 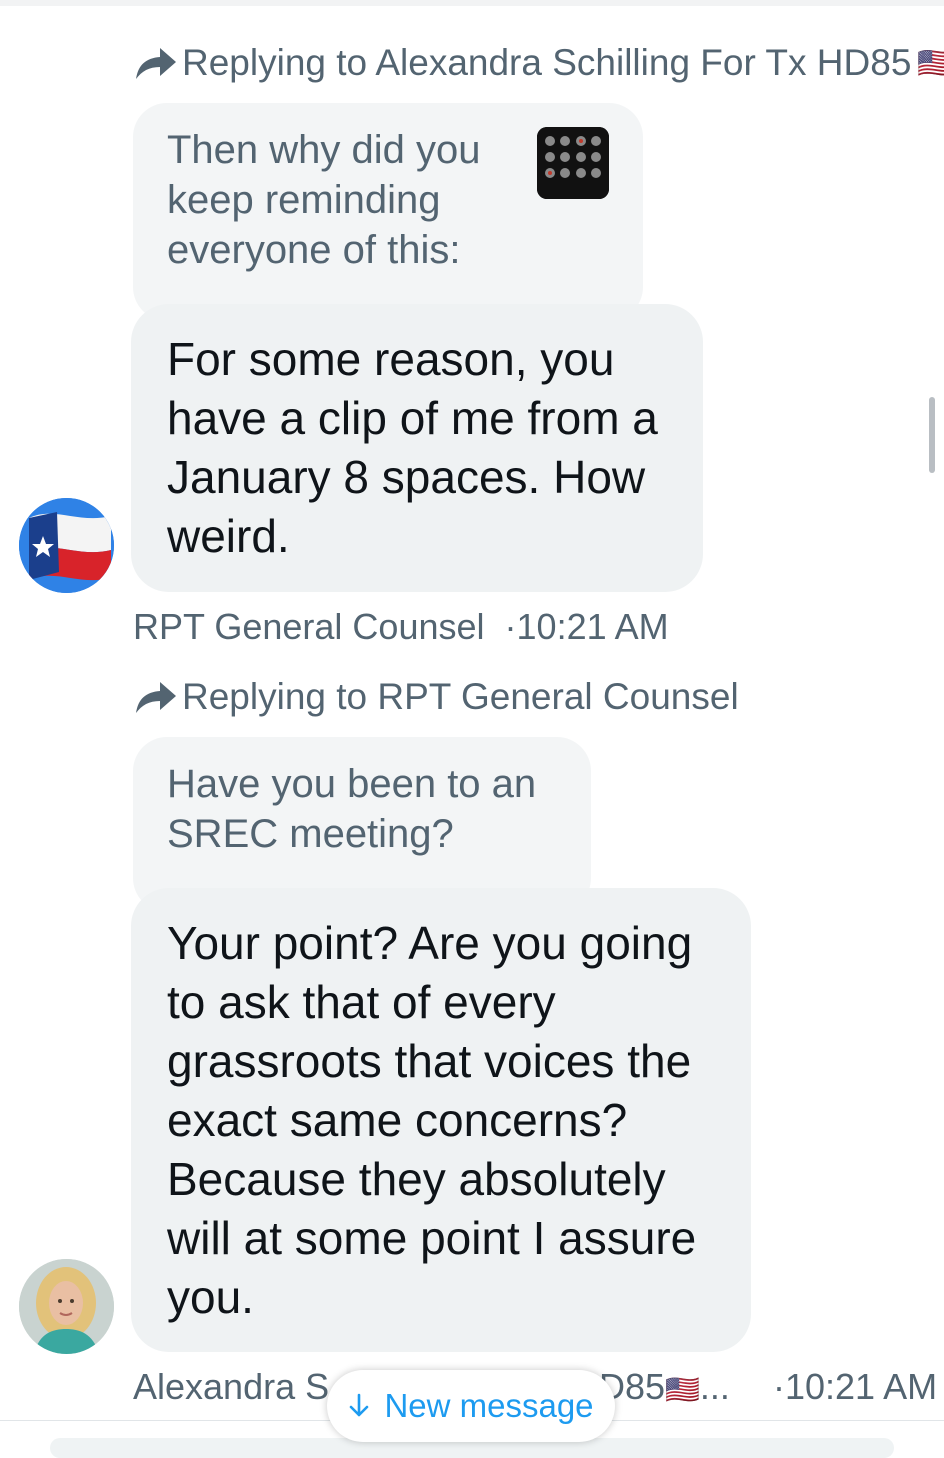 I want to click on new-message-button: New message, so click(x=471, y=1406).